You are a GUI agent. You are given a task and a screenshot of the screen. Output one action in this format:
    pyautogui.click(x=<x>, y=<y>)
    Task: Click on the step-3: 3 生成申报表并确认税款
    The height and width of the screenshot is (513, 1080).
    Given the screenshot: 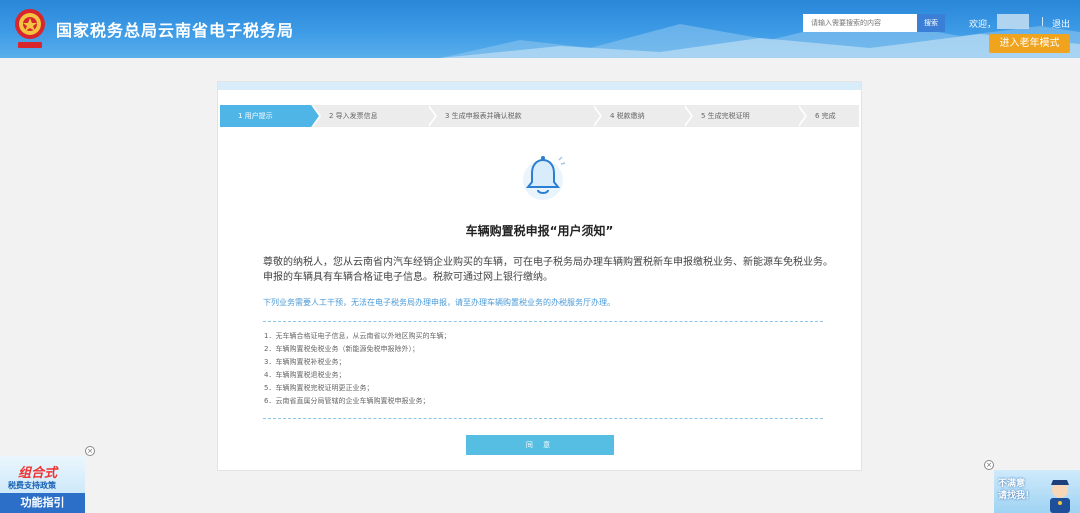 What is the action you would take?
    pyautogui.click(x=514, y=116)
    